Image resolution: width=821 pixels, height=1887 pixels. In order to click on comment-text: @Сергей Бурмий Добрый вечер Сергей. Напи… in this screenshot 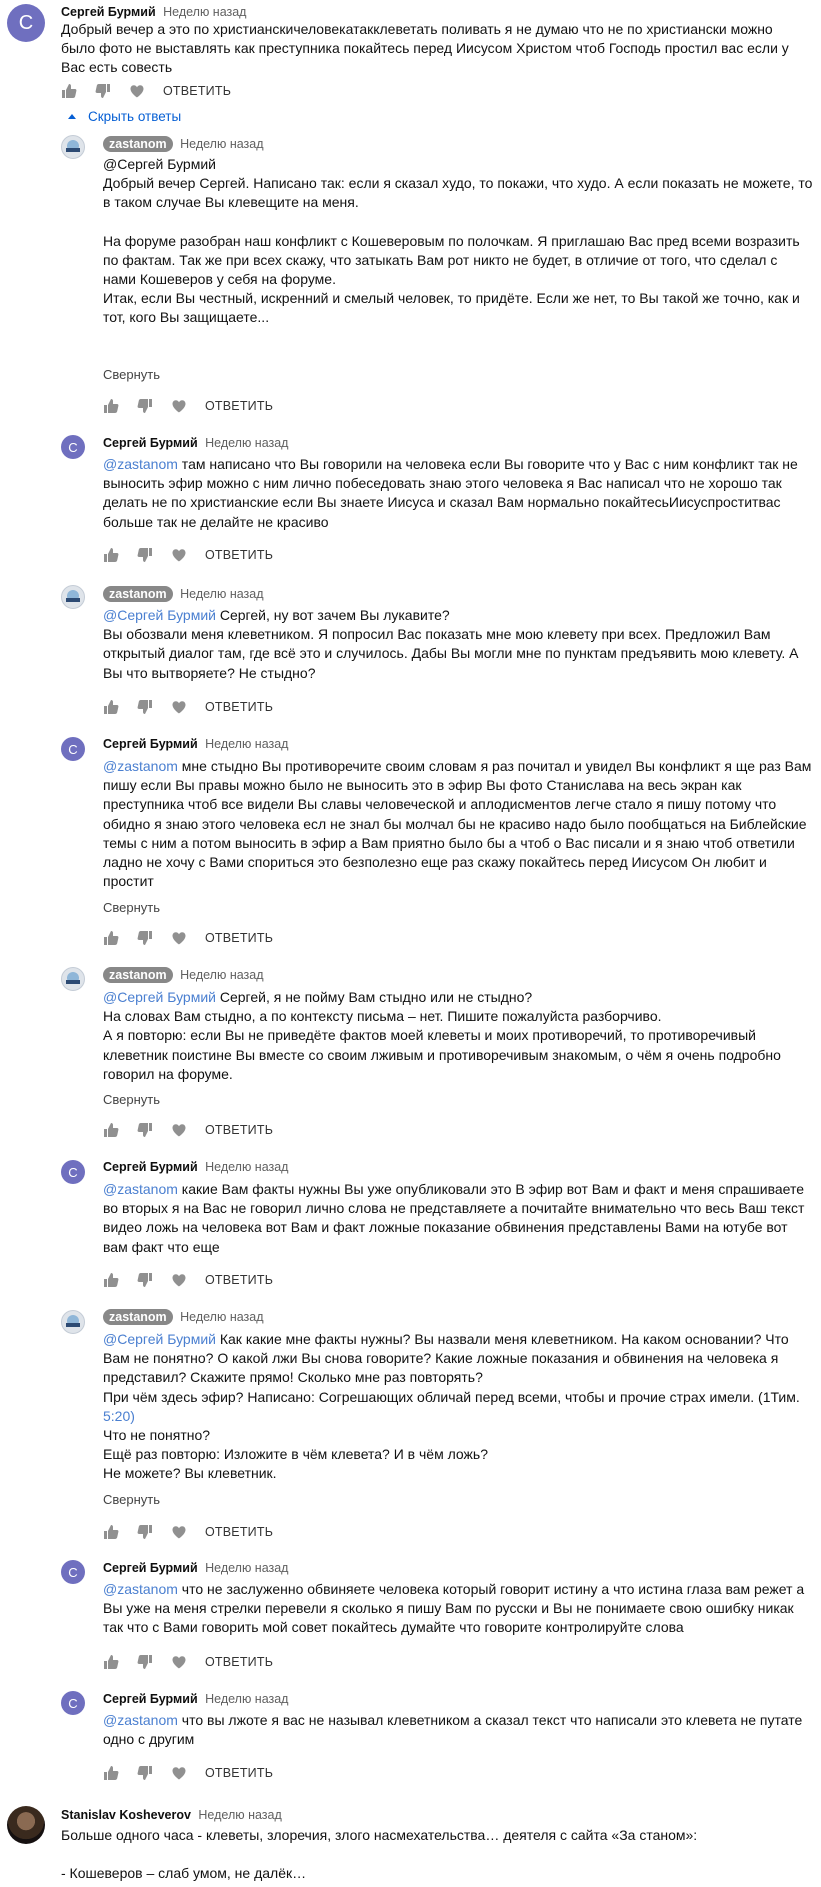, I will do `click(458, 241)`.